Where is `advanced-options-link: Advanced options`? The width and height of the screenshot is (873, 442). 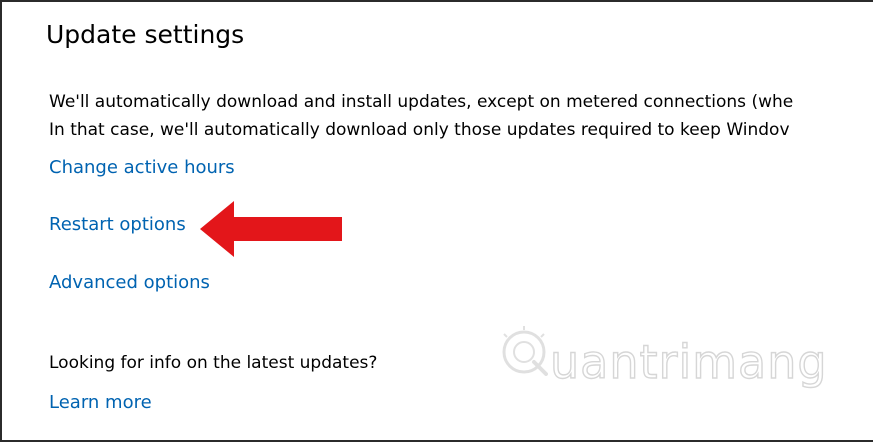 advanced-options-link: Advanced options is located at coordinates (129, 282).